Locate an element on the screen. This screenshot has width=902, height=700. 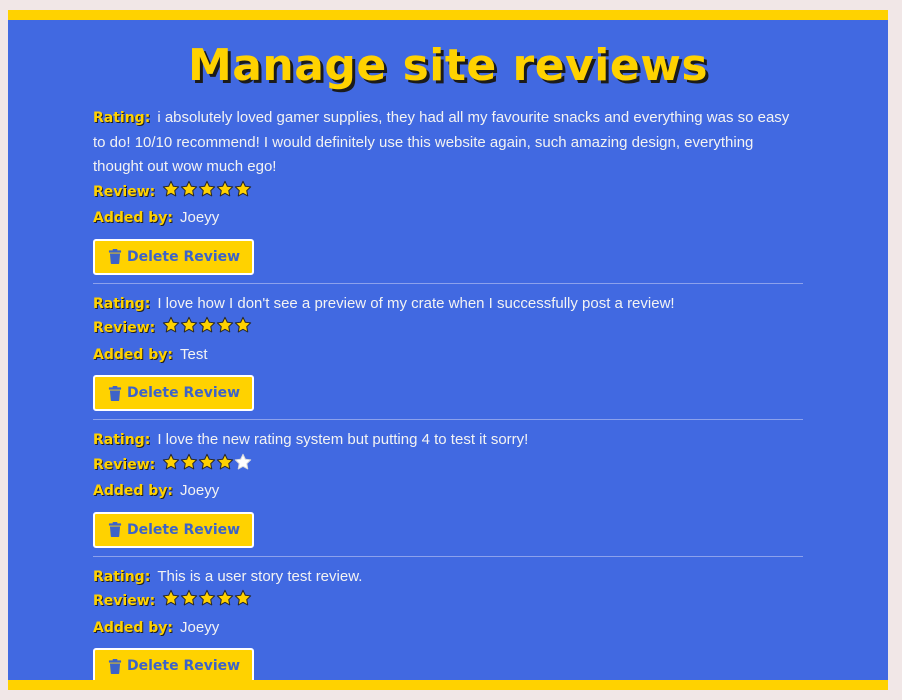
added-by-row: Added by: Test is located at coordinates (448, 355).